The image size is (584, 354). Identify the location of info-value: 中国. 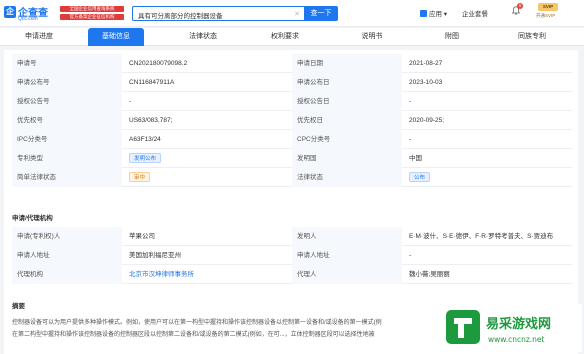
(415, 158).